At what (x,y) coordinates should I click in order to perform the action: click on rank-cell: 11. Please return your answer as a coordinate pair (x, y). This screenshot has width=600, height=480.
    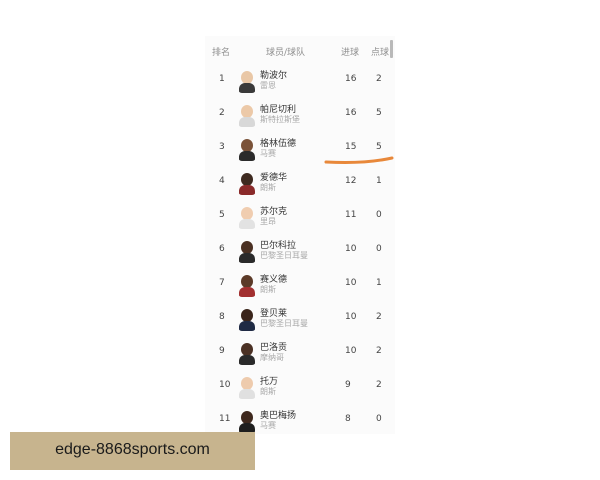
    Looking at the image, I should click on (225, 419).